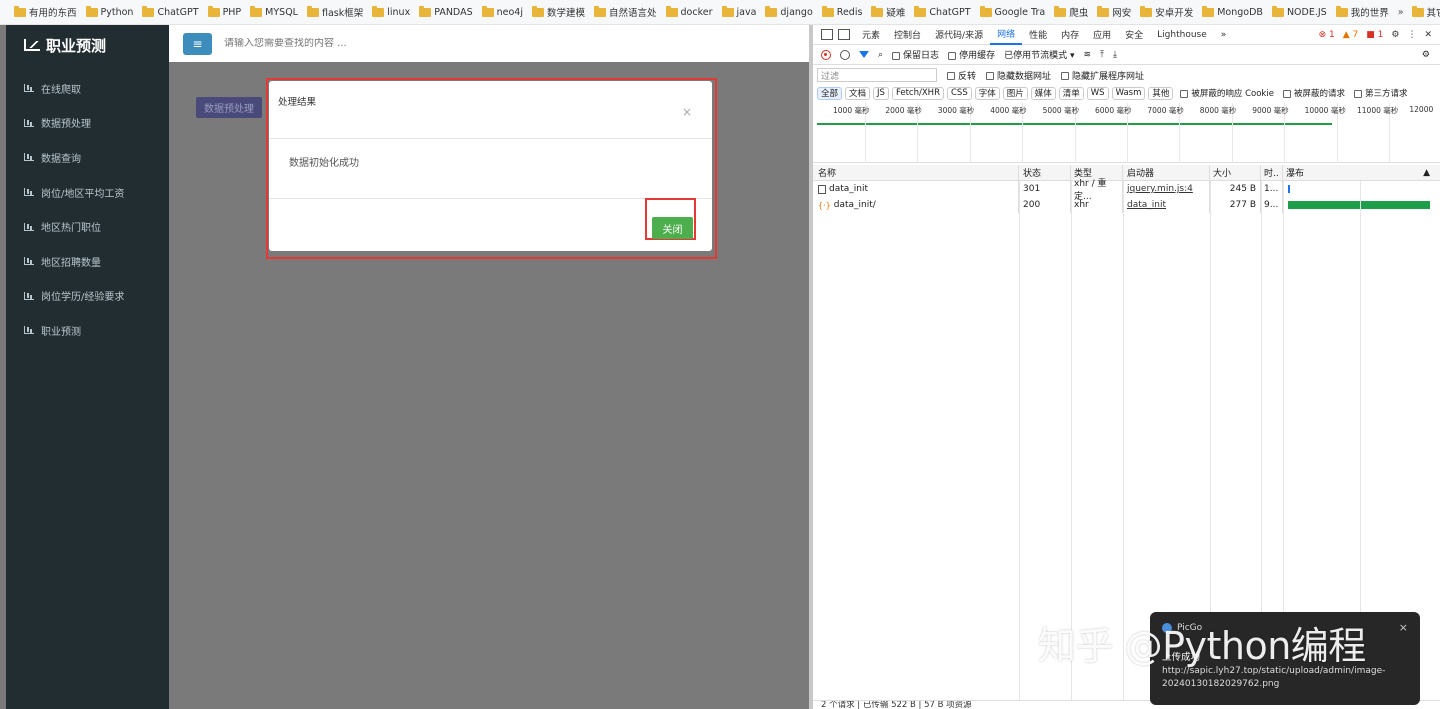 The image size is (1440, 709). What do you see at coordinates (1232, 11) in the screenshot?
I see `bookmark-item: MongoDB` at bounding box center [1232, 11].